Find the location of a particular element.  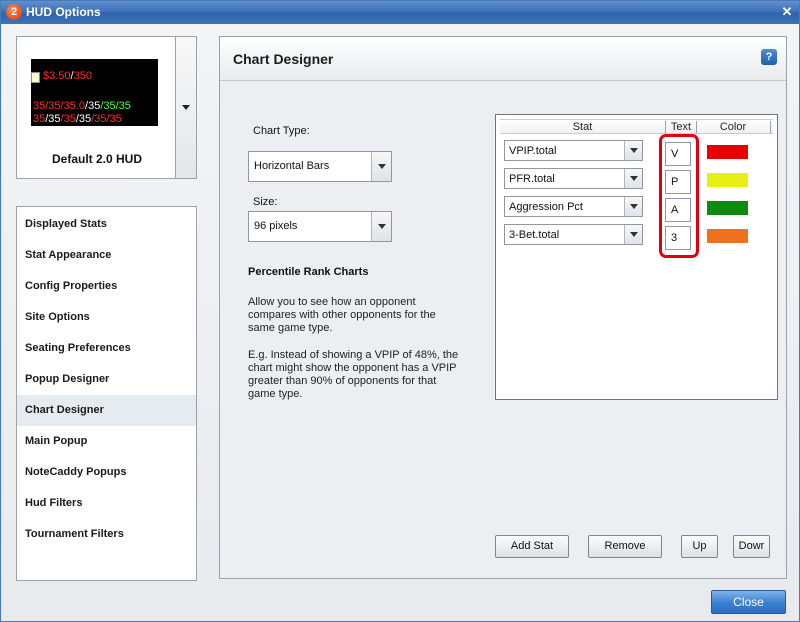

grid-header: Stat Text Color is located at coordinates (636, 126).